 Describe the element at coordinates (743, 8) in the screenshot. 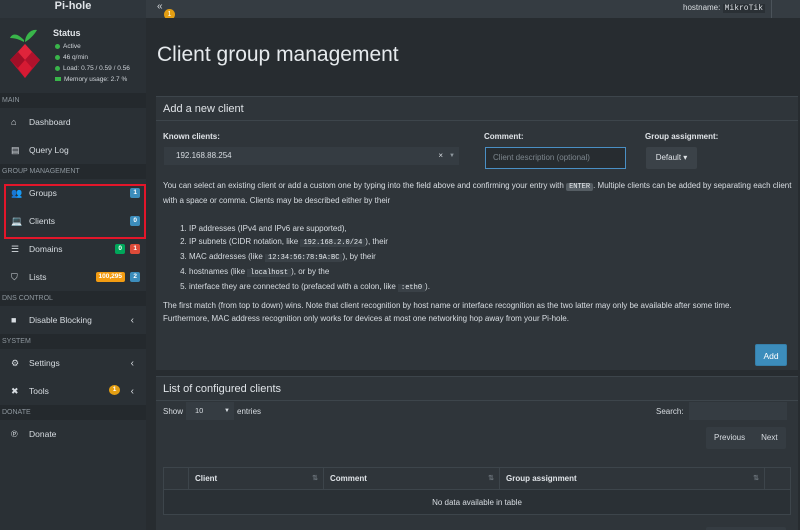

I see `hostname-value: MikroTik` at that location.